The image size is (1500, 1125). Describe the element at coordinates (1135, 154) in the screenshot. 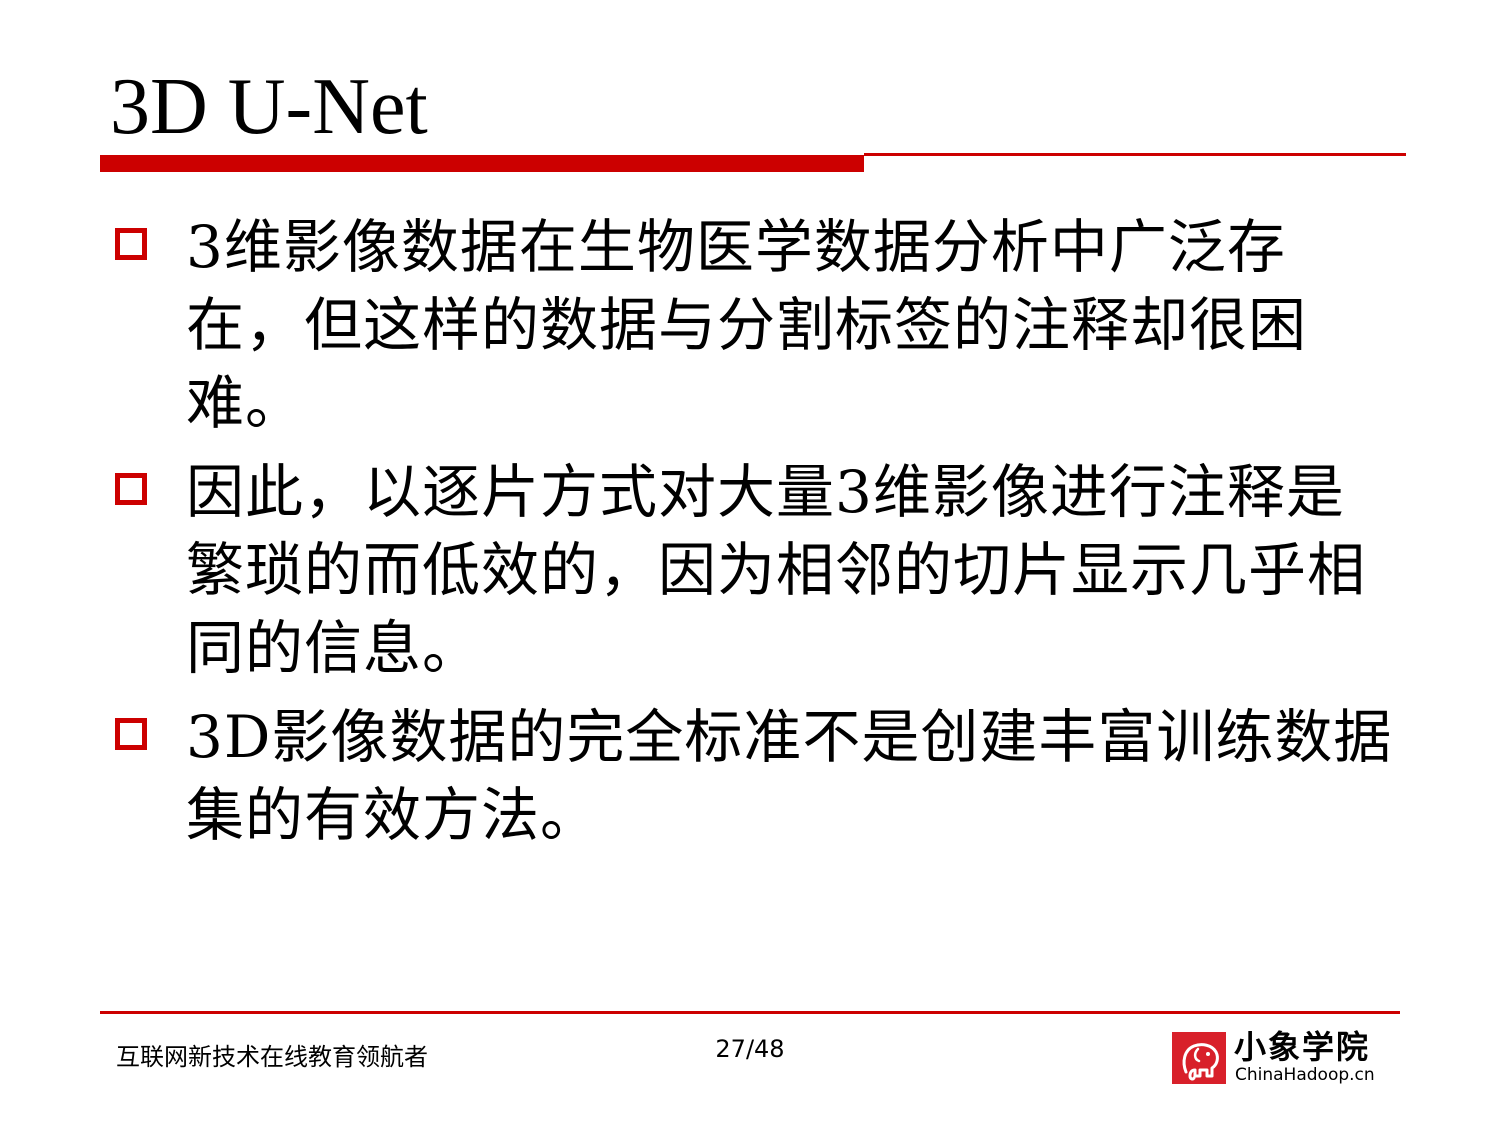

I see `title-underline-thin` at that location.